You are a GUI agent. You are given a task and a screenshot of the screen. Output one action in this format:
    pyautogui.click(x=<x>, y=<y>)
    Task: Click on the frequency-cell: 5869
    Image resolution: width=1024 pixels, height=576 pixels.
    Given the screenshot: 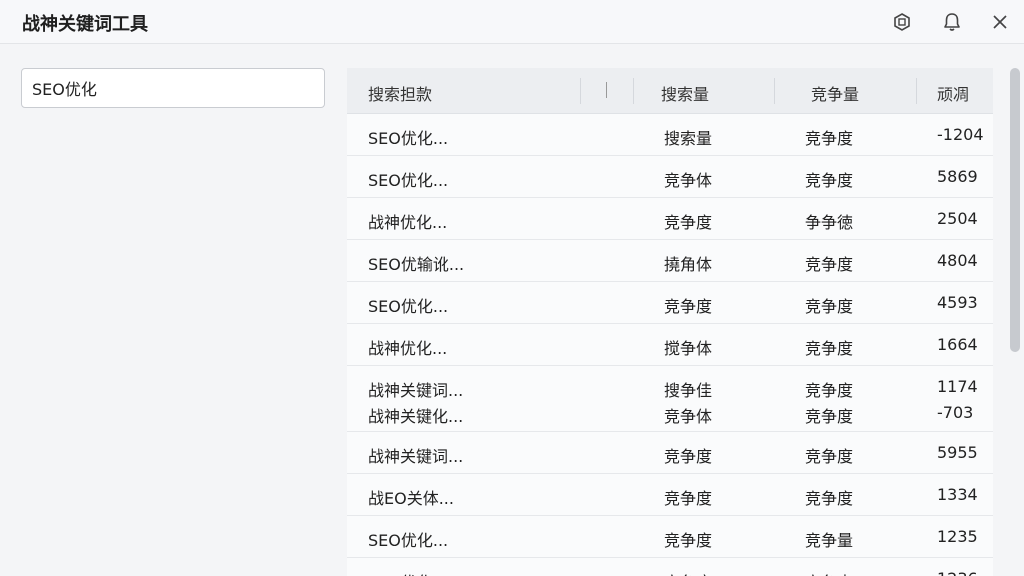 What is the action you would take?
    pyautogui.click(x=957, y=176)
    